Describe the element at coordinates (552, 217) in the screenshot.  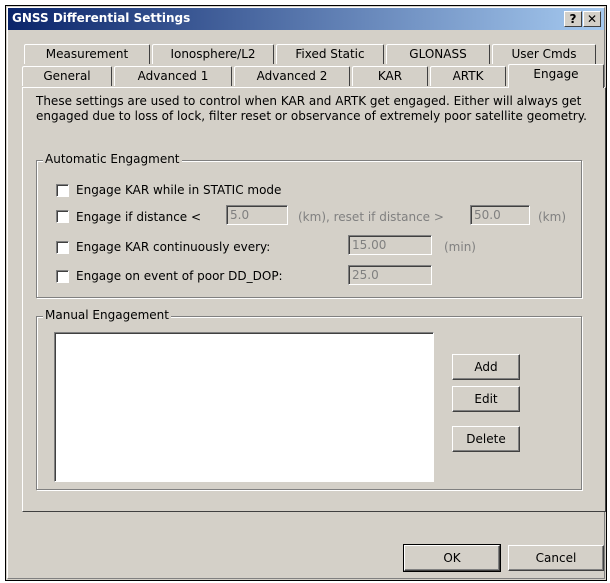
I see `reset-distance-unit: (km)` at that location.